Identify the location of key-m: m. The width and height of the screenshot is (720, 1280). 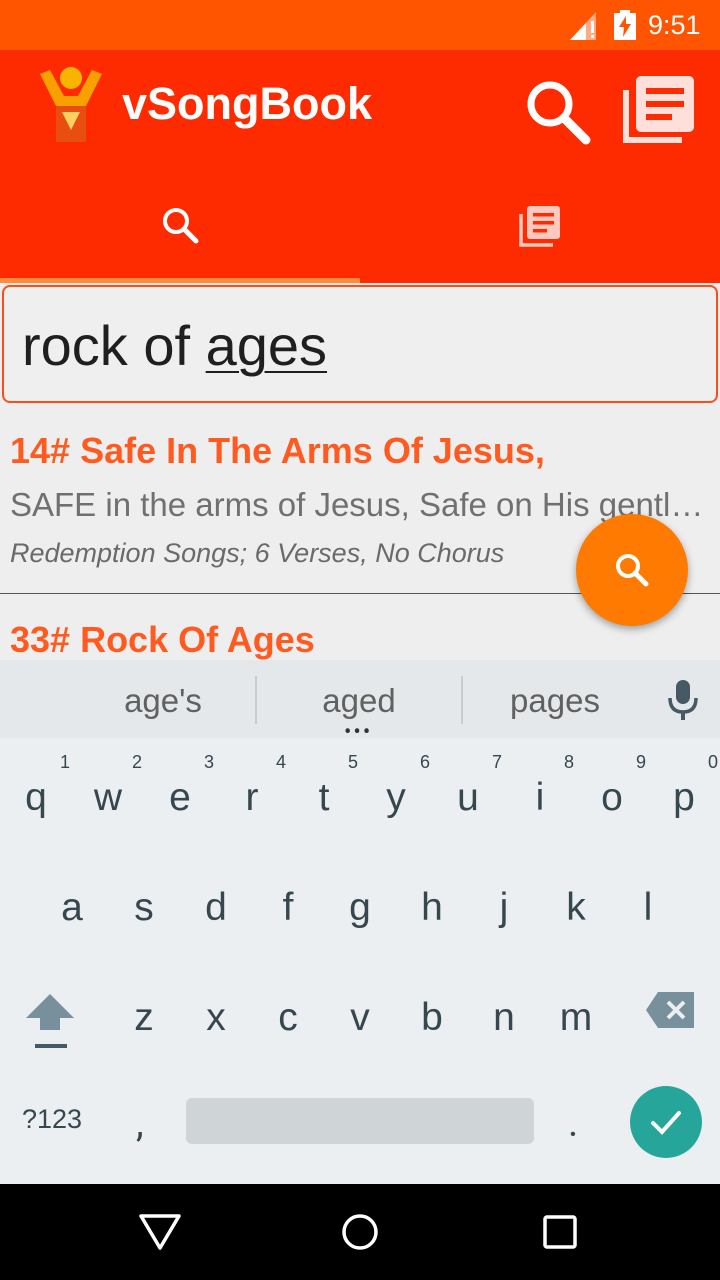
(576, 1013).